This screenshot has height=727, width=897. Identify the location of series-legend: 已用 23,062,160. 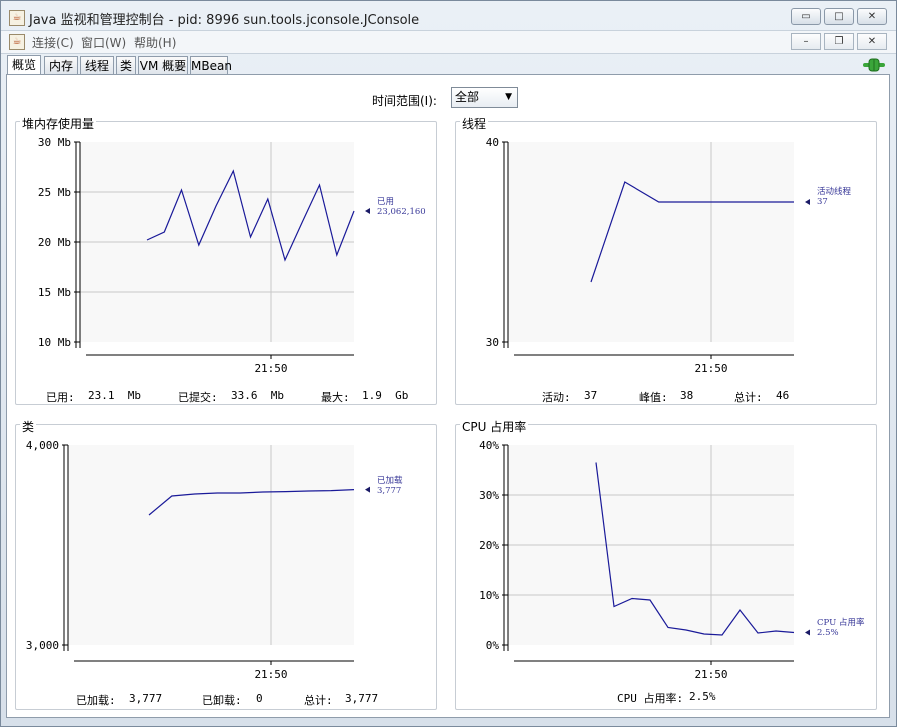
(401, 207).